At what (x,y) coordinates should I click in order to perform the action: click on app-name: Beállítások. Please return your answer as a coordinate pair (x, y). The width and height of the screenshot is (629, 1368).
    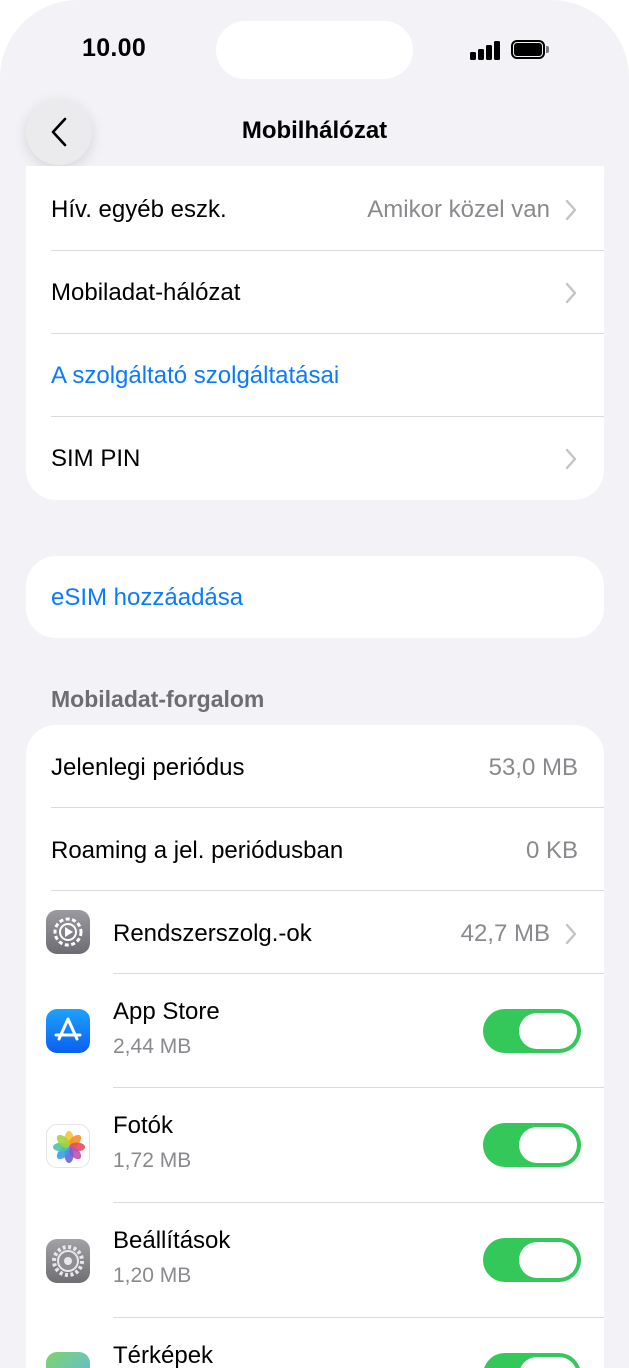
    Looking at the image, I should click on (172, 1240).